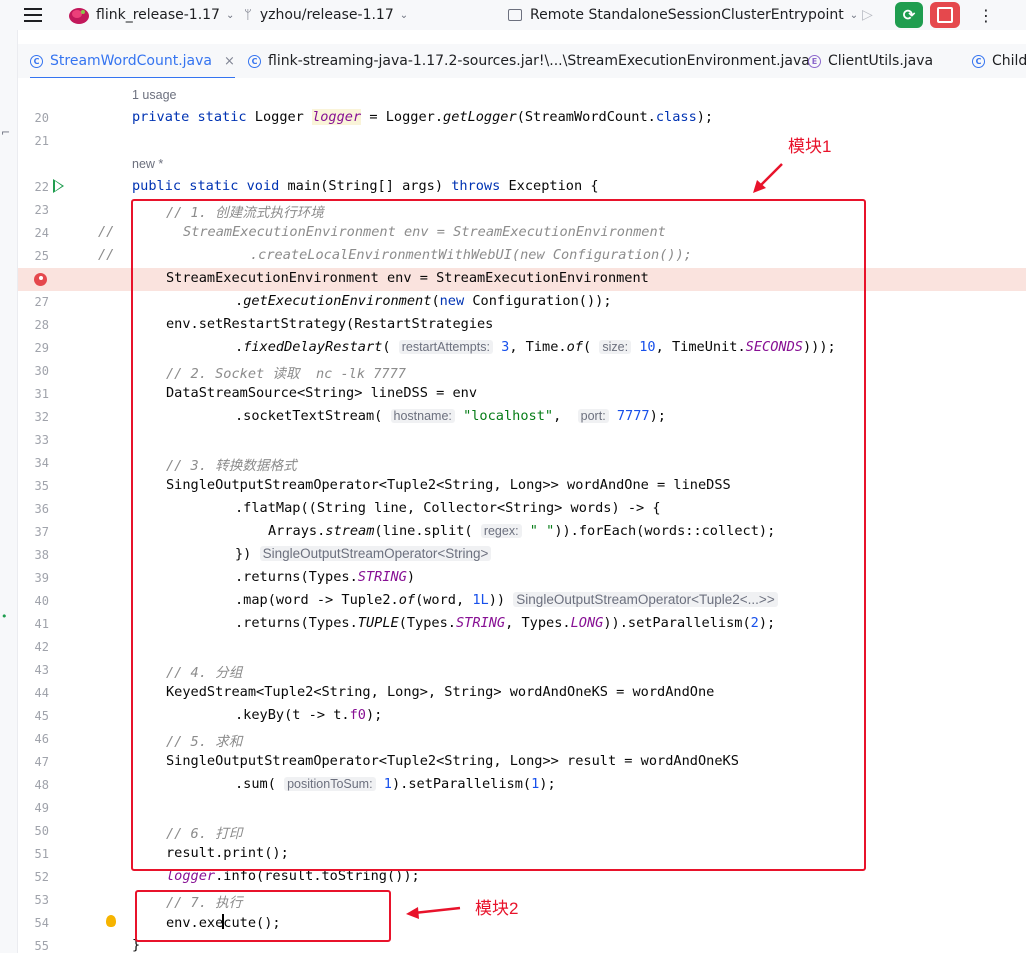  Describe the element at coordinates (41, 440) in the screenshot. I see `line-number: 33` at that location.